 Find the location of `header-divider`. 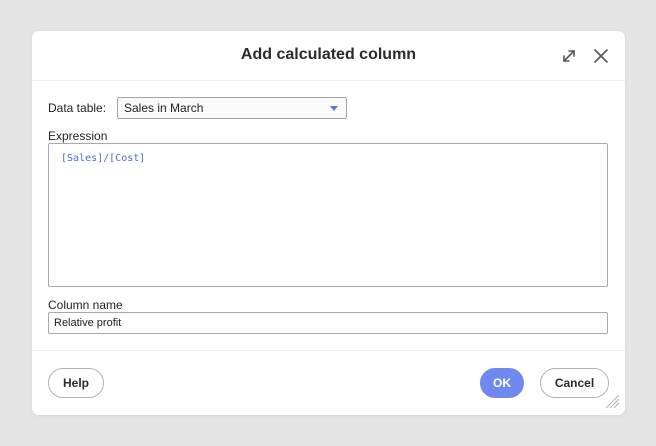

header-divider is located at coordinates (328, 80).